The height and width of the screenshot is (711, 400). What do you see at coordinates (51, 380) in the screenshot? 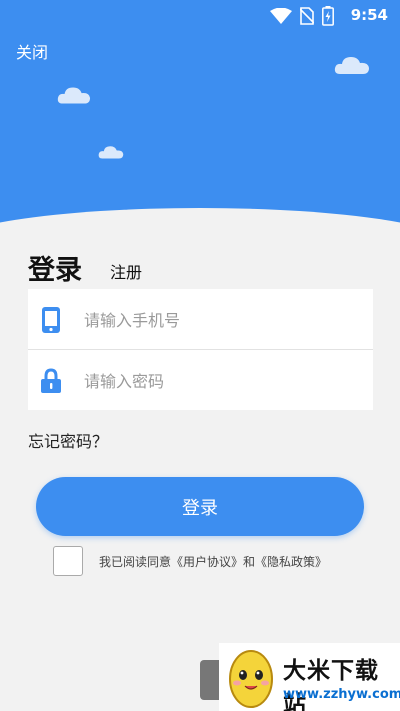
I see `lock-icon` at bounding box center [51, 380].